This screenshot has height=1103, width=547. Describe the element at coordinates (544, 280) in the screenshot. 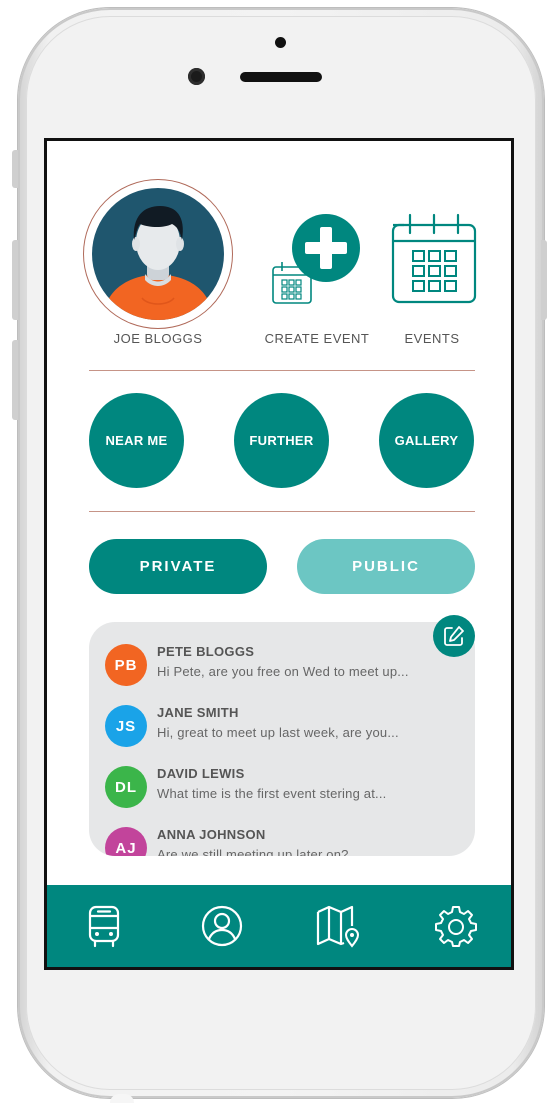

I see `power-button` at that location.